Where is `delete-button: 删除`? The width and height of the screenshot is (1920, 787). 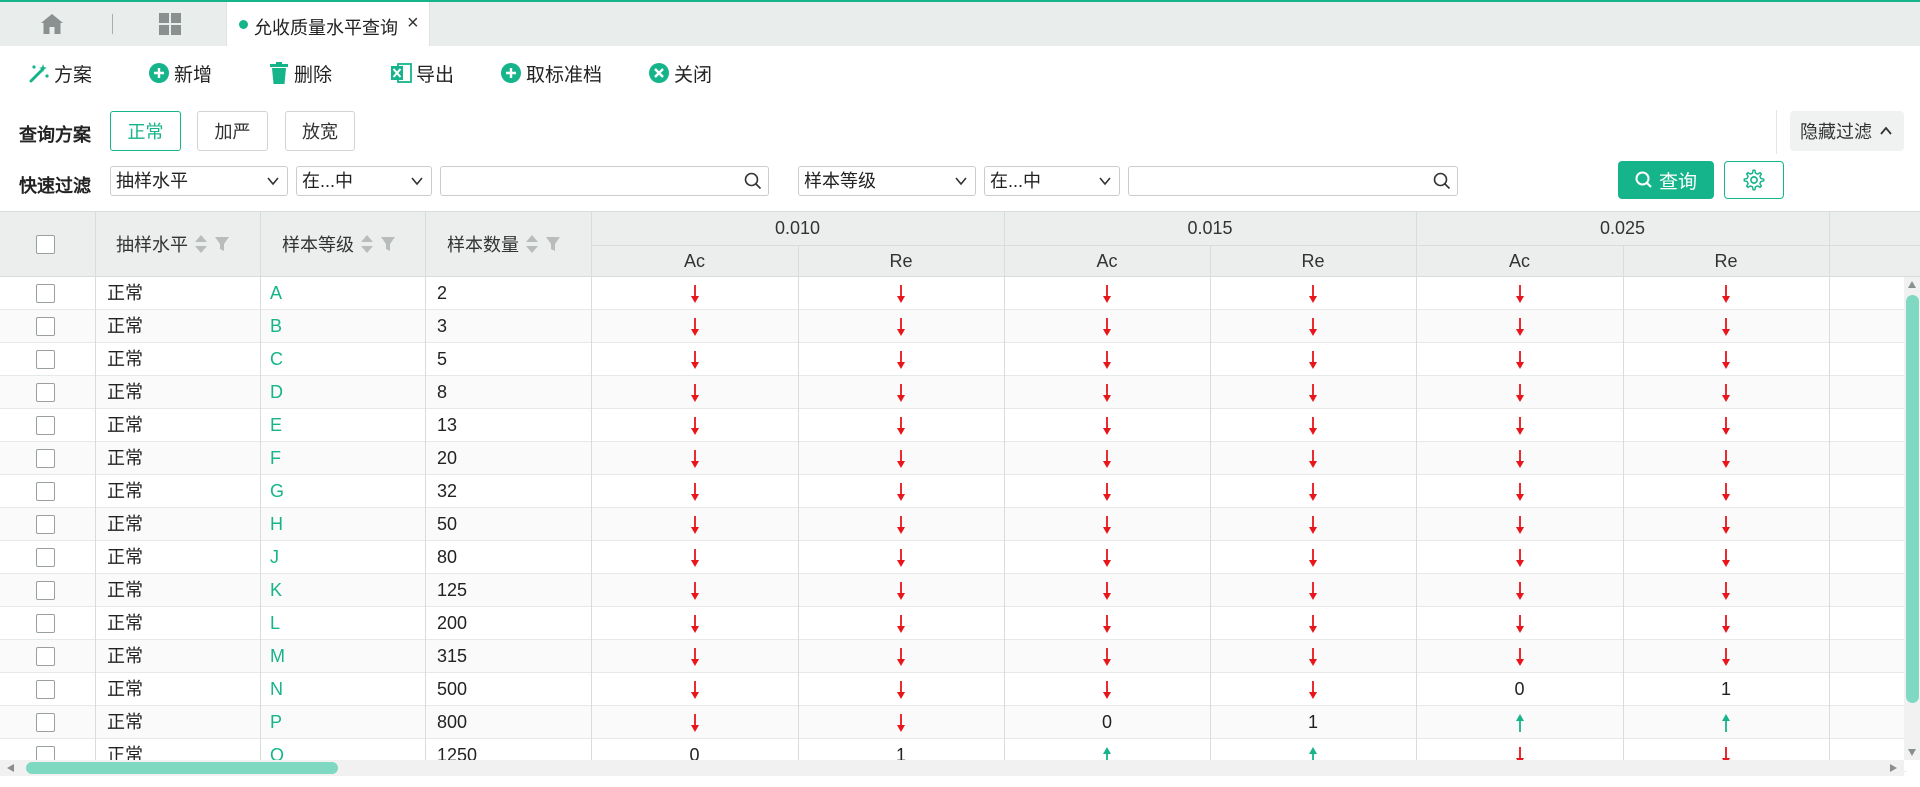 delete-button: 删除 is located at coordinates (300, 73).